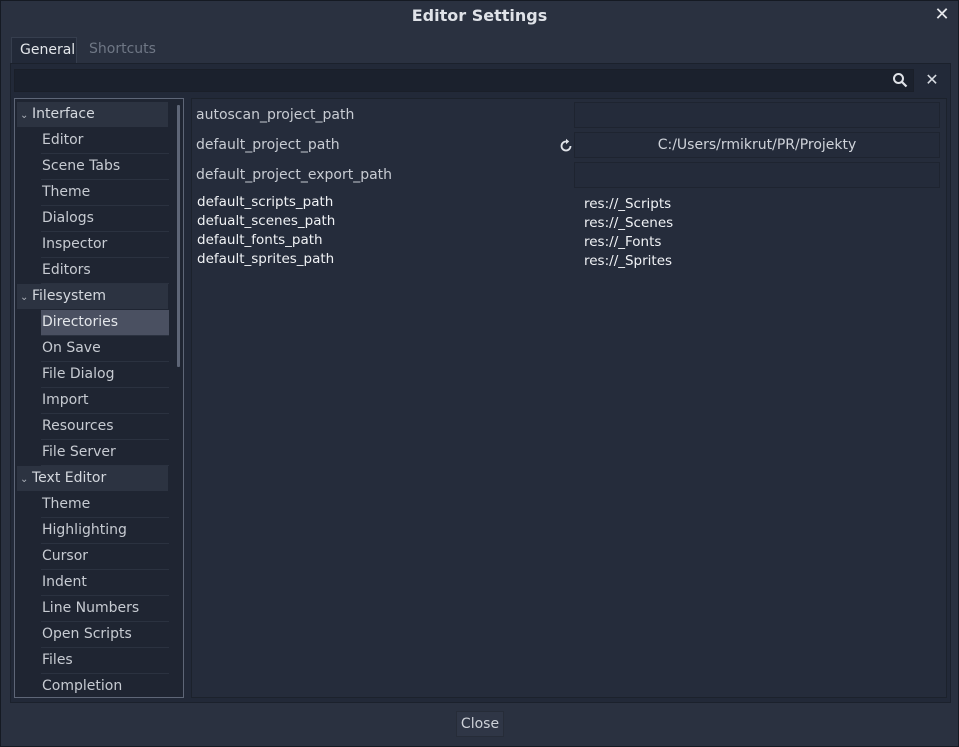  I want to click on tree-item-file-dialog: File Dialog, so click(105, 375).